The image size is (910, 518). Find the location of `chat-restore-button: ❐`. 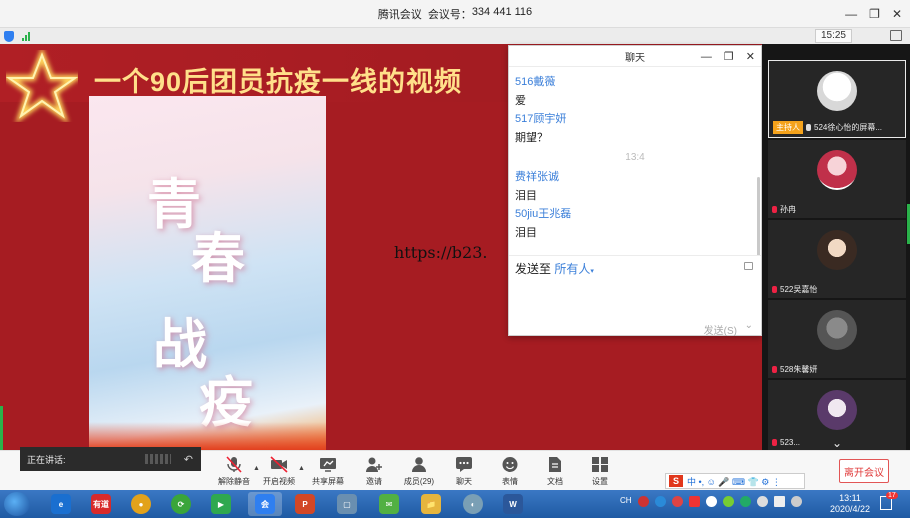

chat-restore-button: ❐ is located at coordinates (729, 56).